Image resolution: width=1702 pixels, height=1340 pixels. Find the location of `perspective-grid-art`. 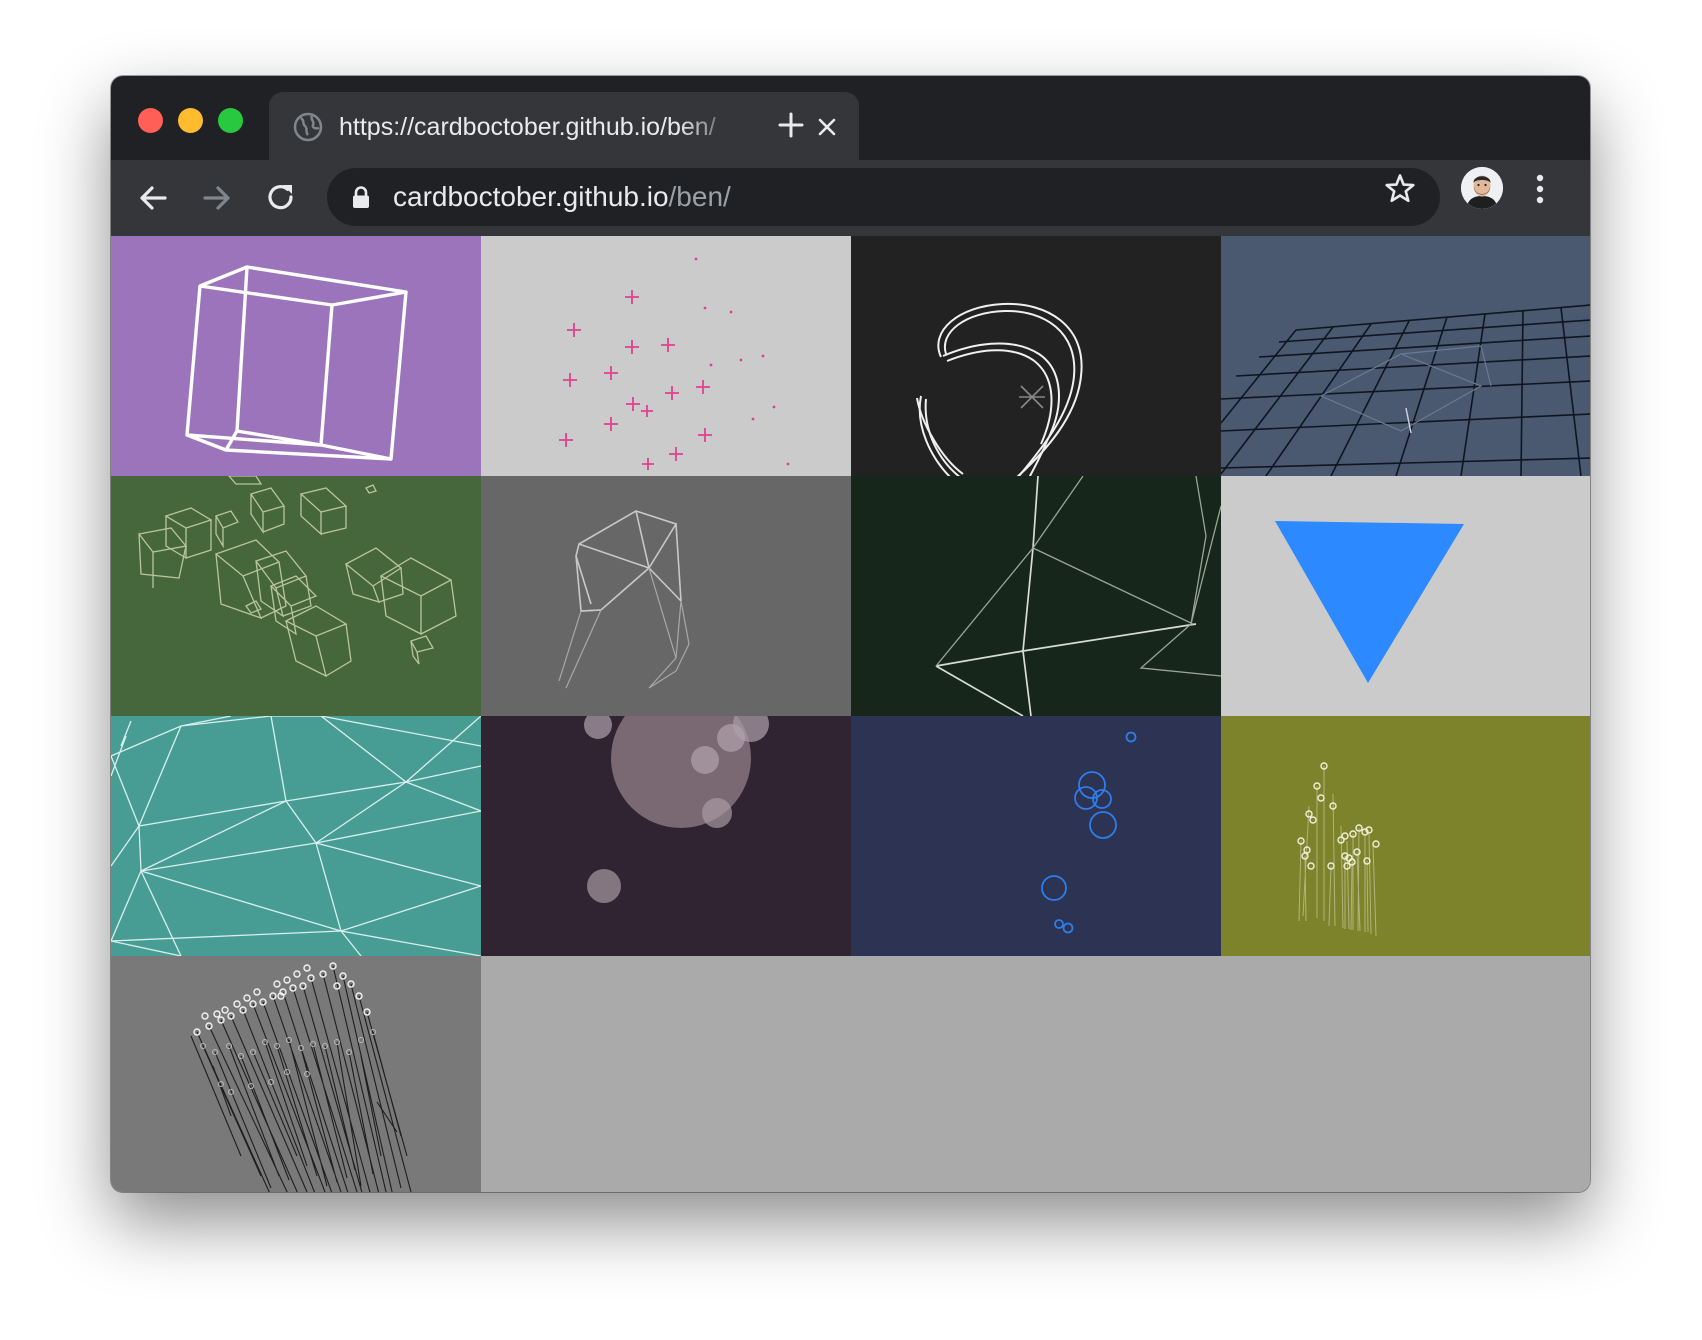

perspective-grid-art is located at coordinates (1405, 356).